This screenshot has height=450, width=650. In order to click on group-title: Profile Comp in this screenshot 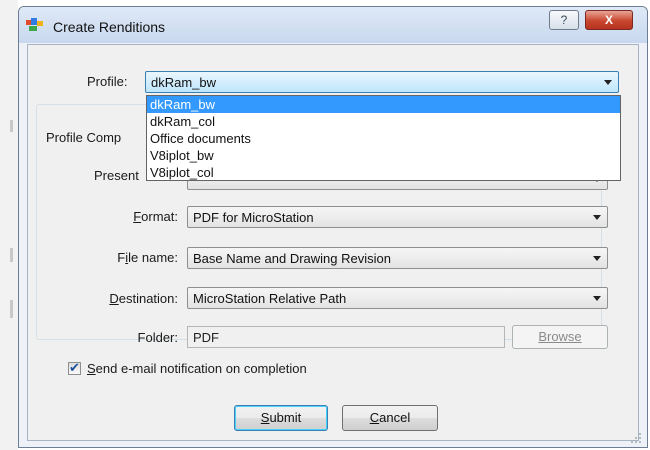, I will do `click(84, 137)`.